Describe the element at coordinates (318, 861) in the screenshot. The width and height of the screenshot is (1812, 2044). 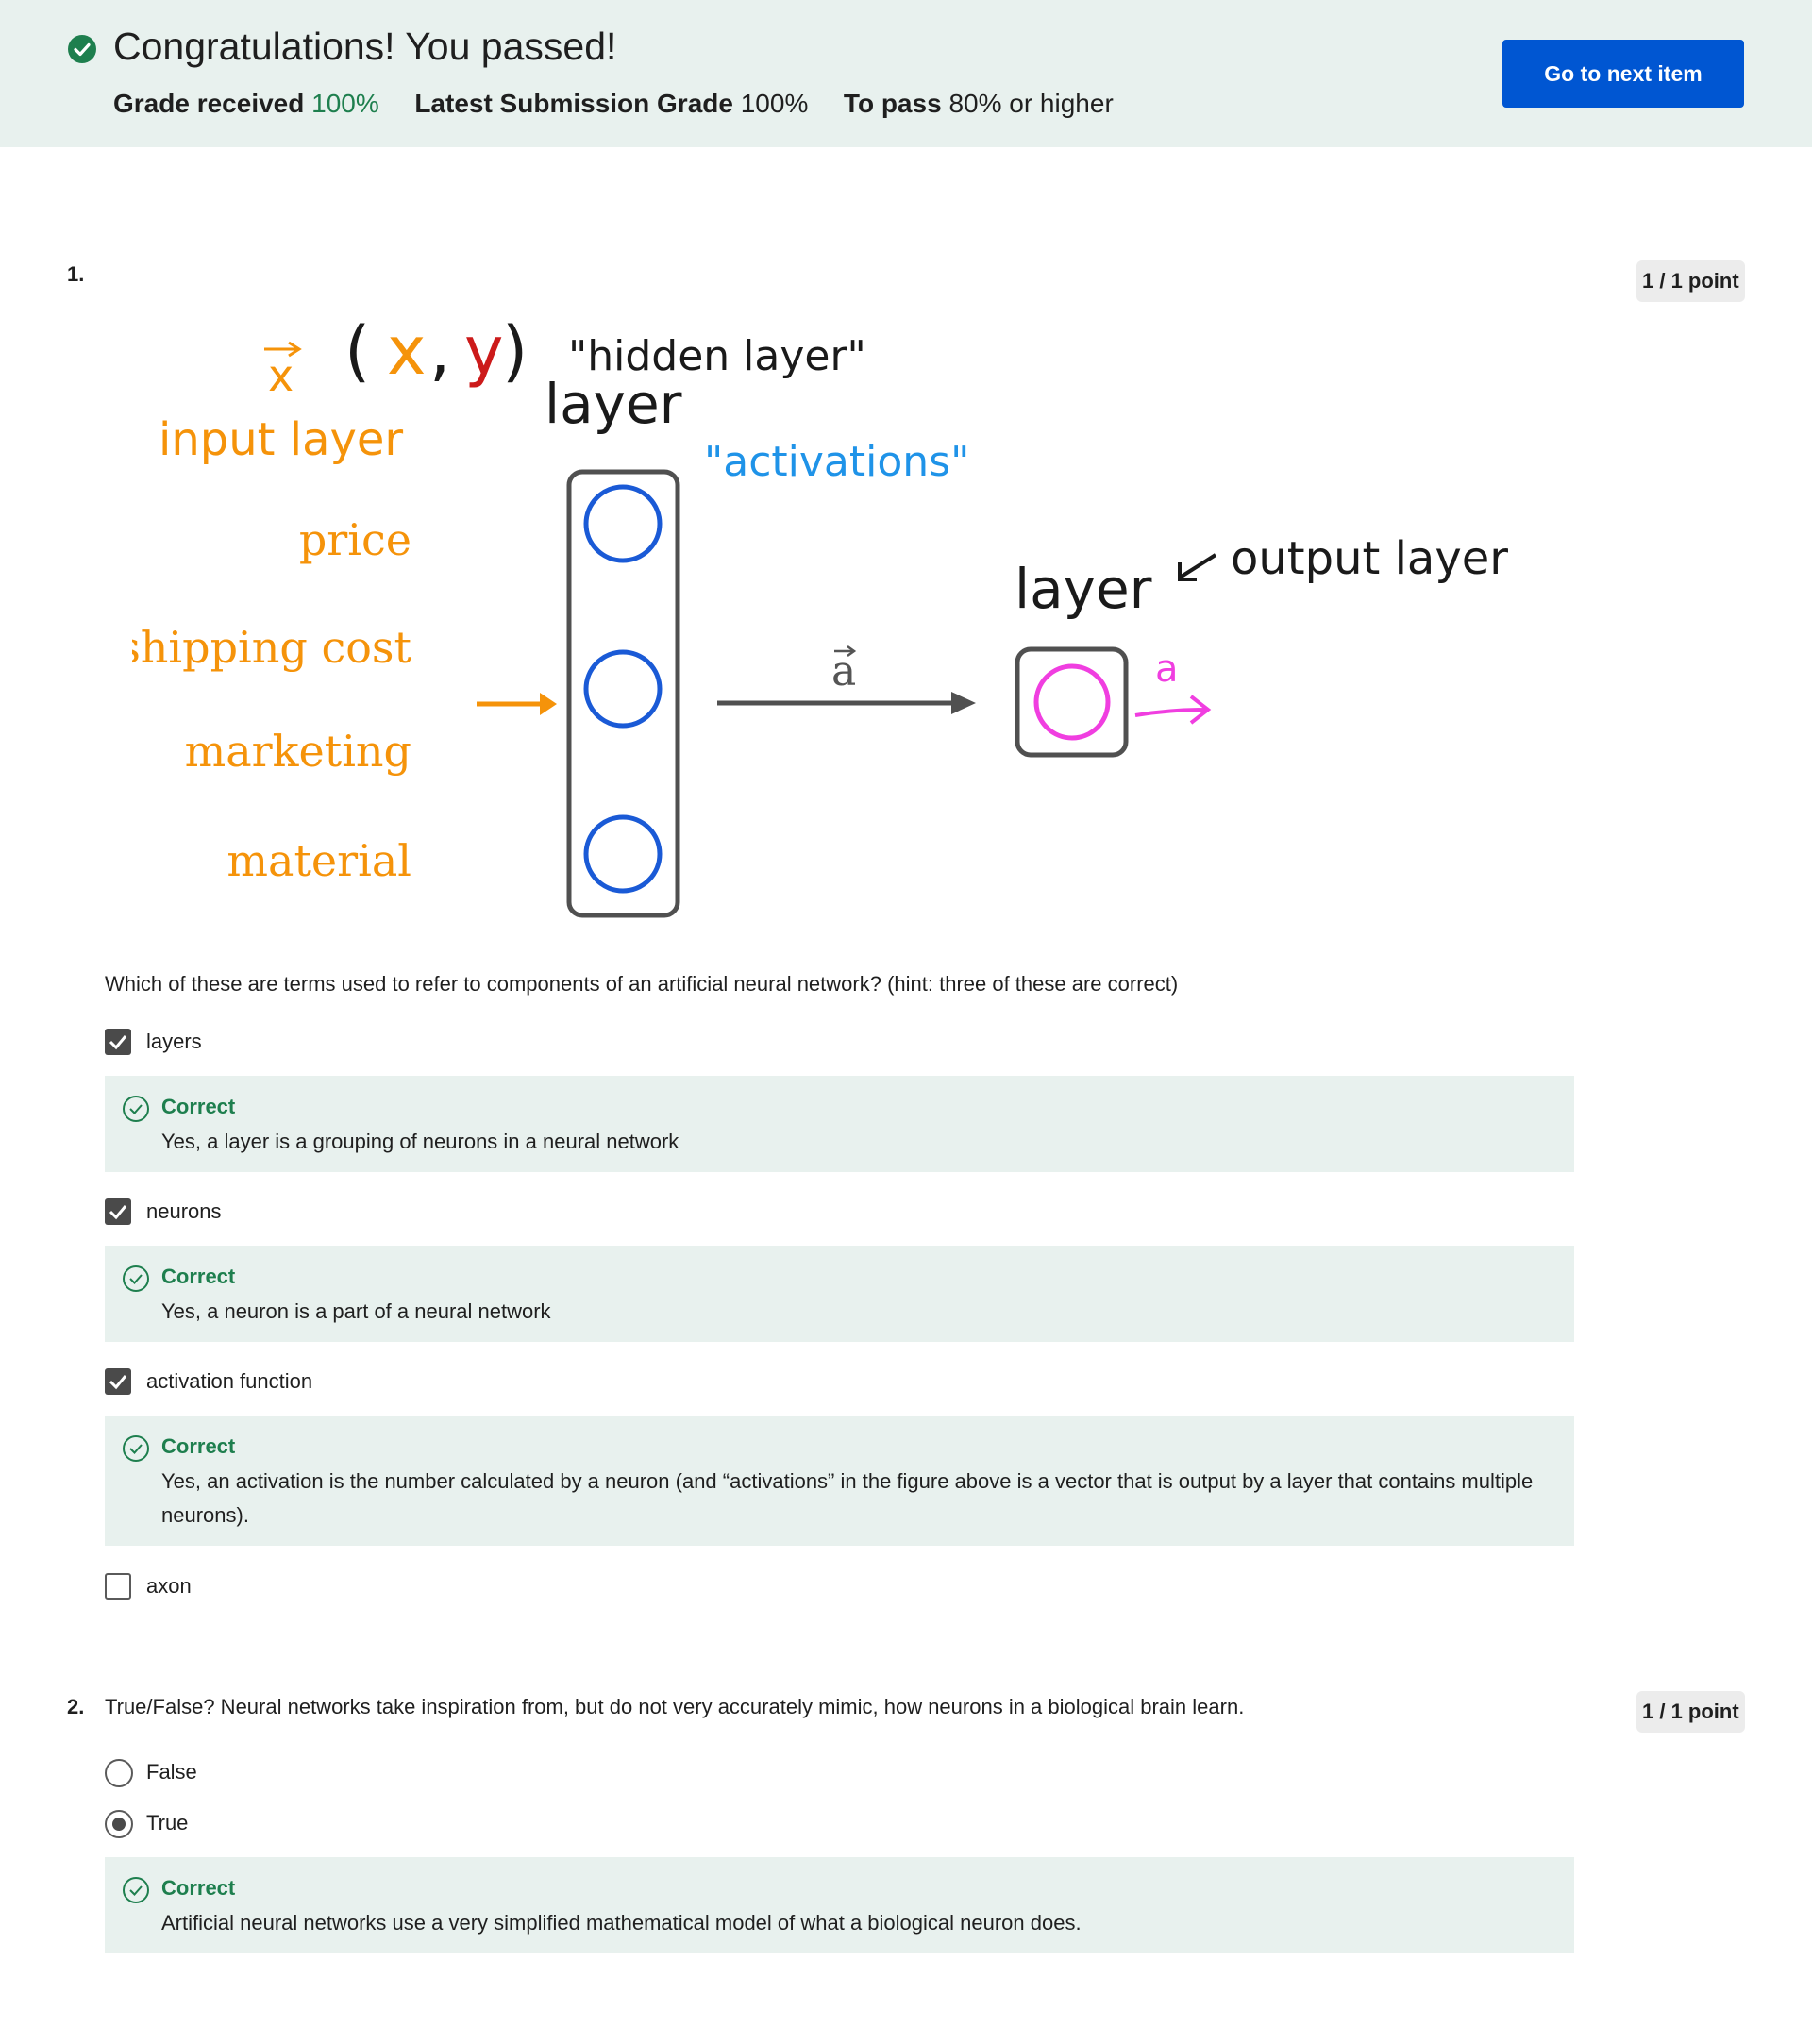
I see `feature-material: material` at that location.